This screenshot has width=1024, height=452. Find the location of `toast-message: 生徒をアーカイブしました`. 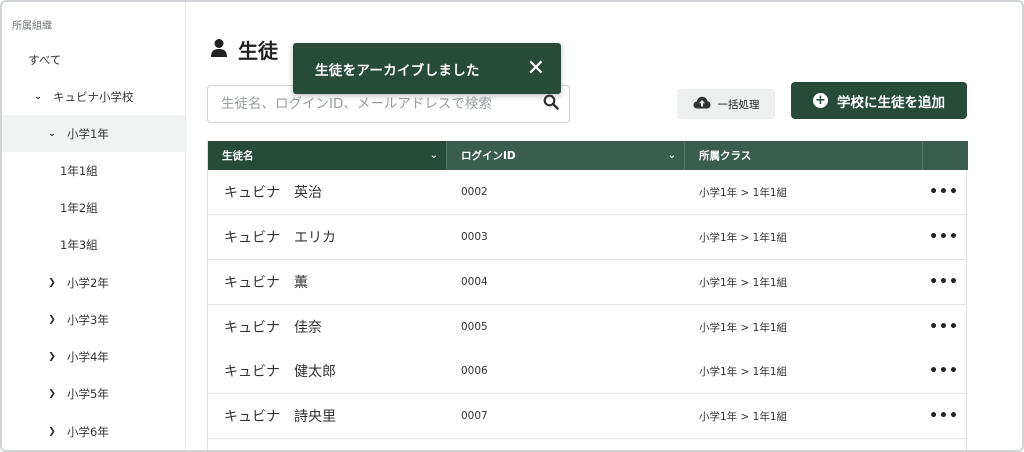

toast-message: 生徒をアーカイブしました is located at coordinates (397, 70).